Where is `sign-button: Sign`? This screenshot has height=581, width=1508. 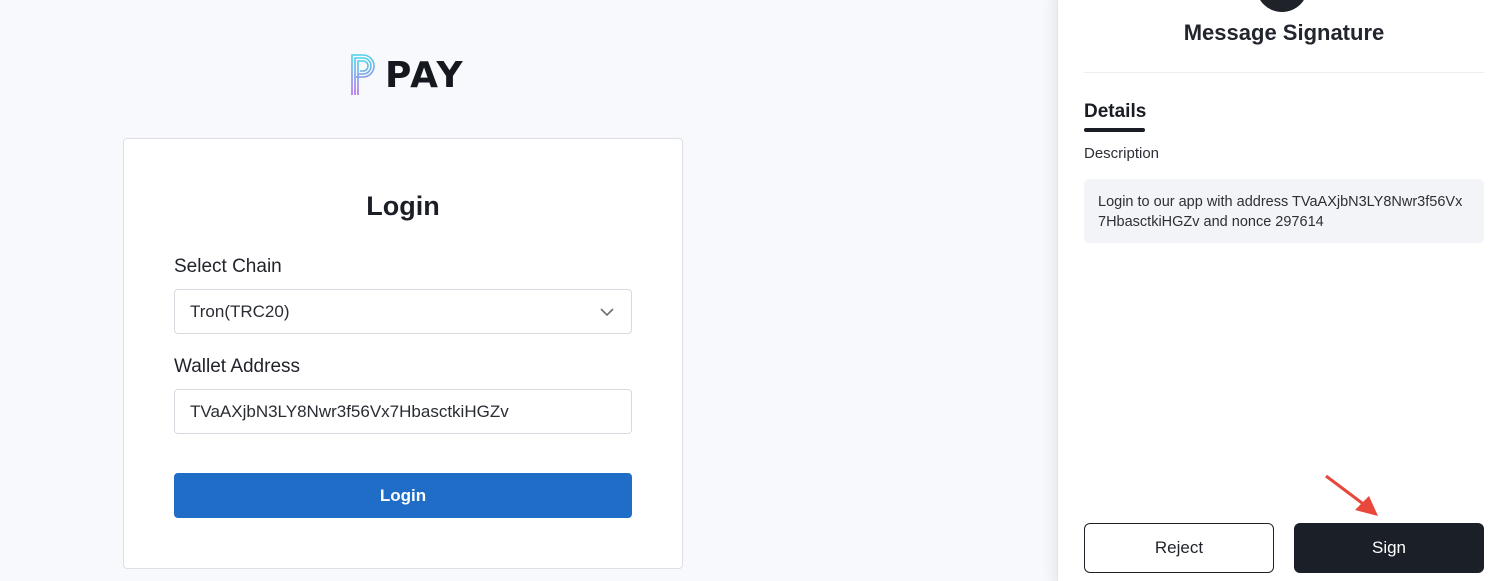 sign-button: Sign is located at coordinates (1389, 548).